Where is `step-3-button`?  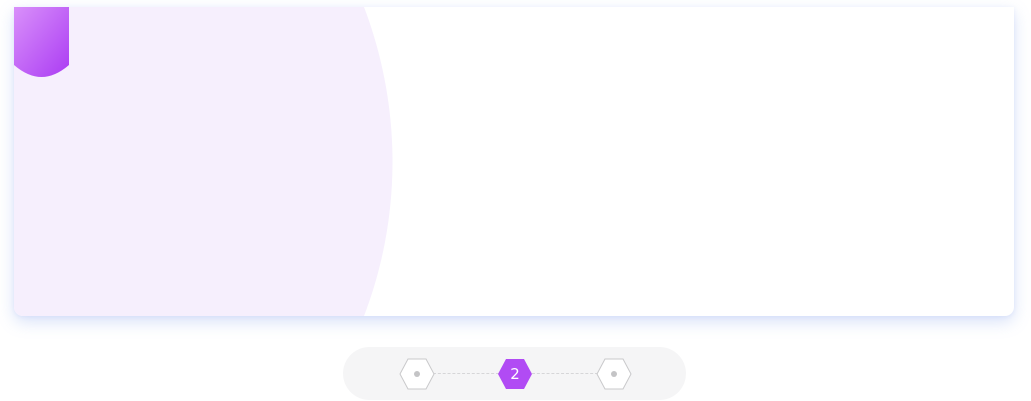
step-3-button is located at coordinates (614, 374).